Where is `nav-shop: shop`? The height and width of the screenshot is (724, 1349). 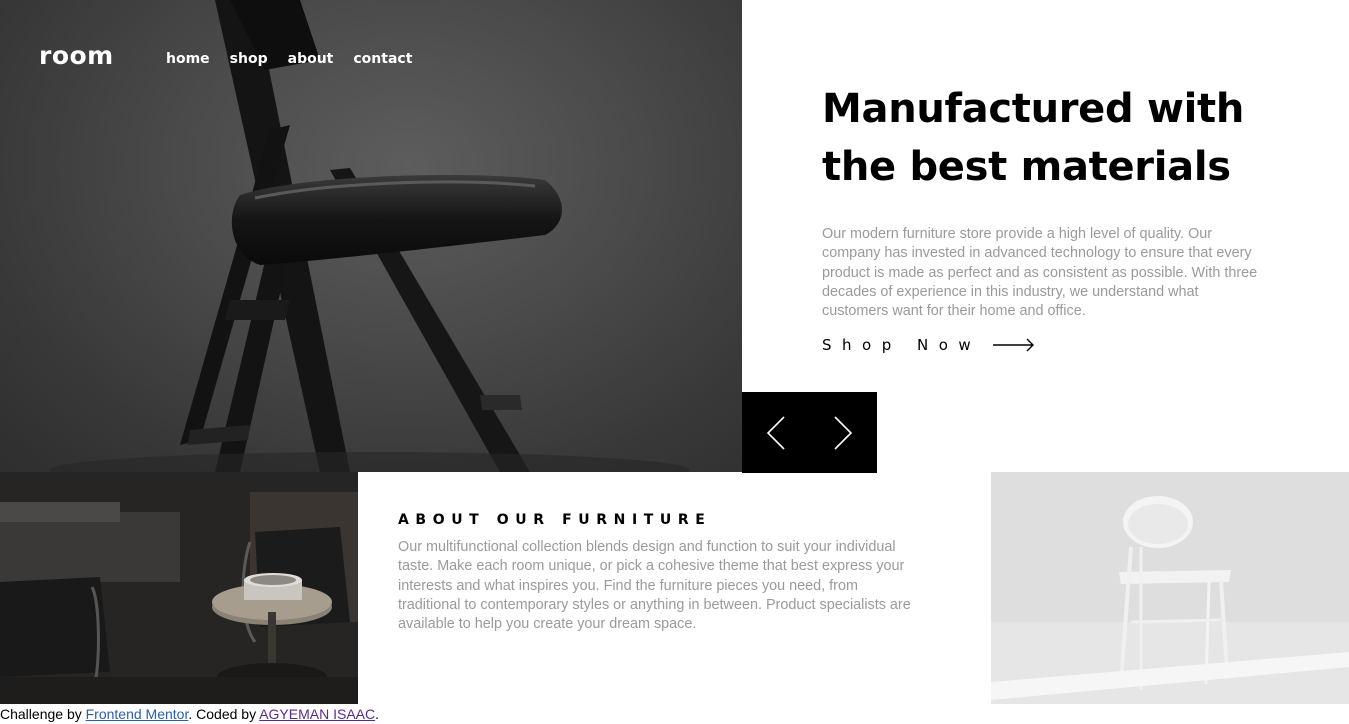 nav-shop: shop is located at coordinates (249, 59).